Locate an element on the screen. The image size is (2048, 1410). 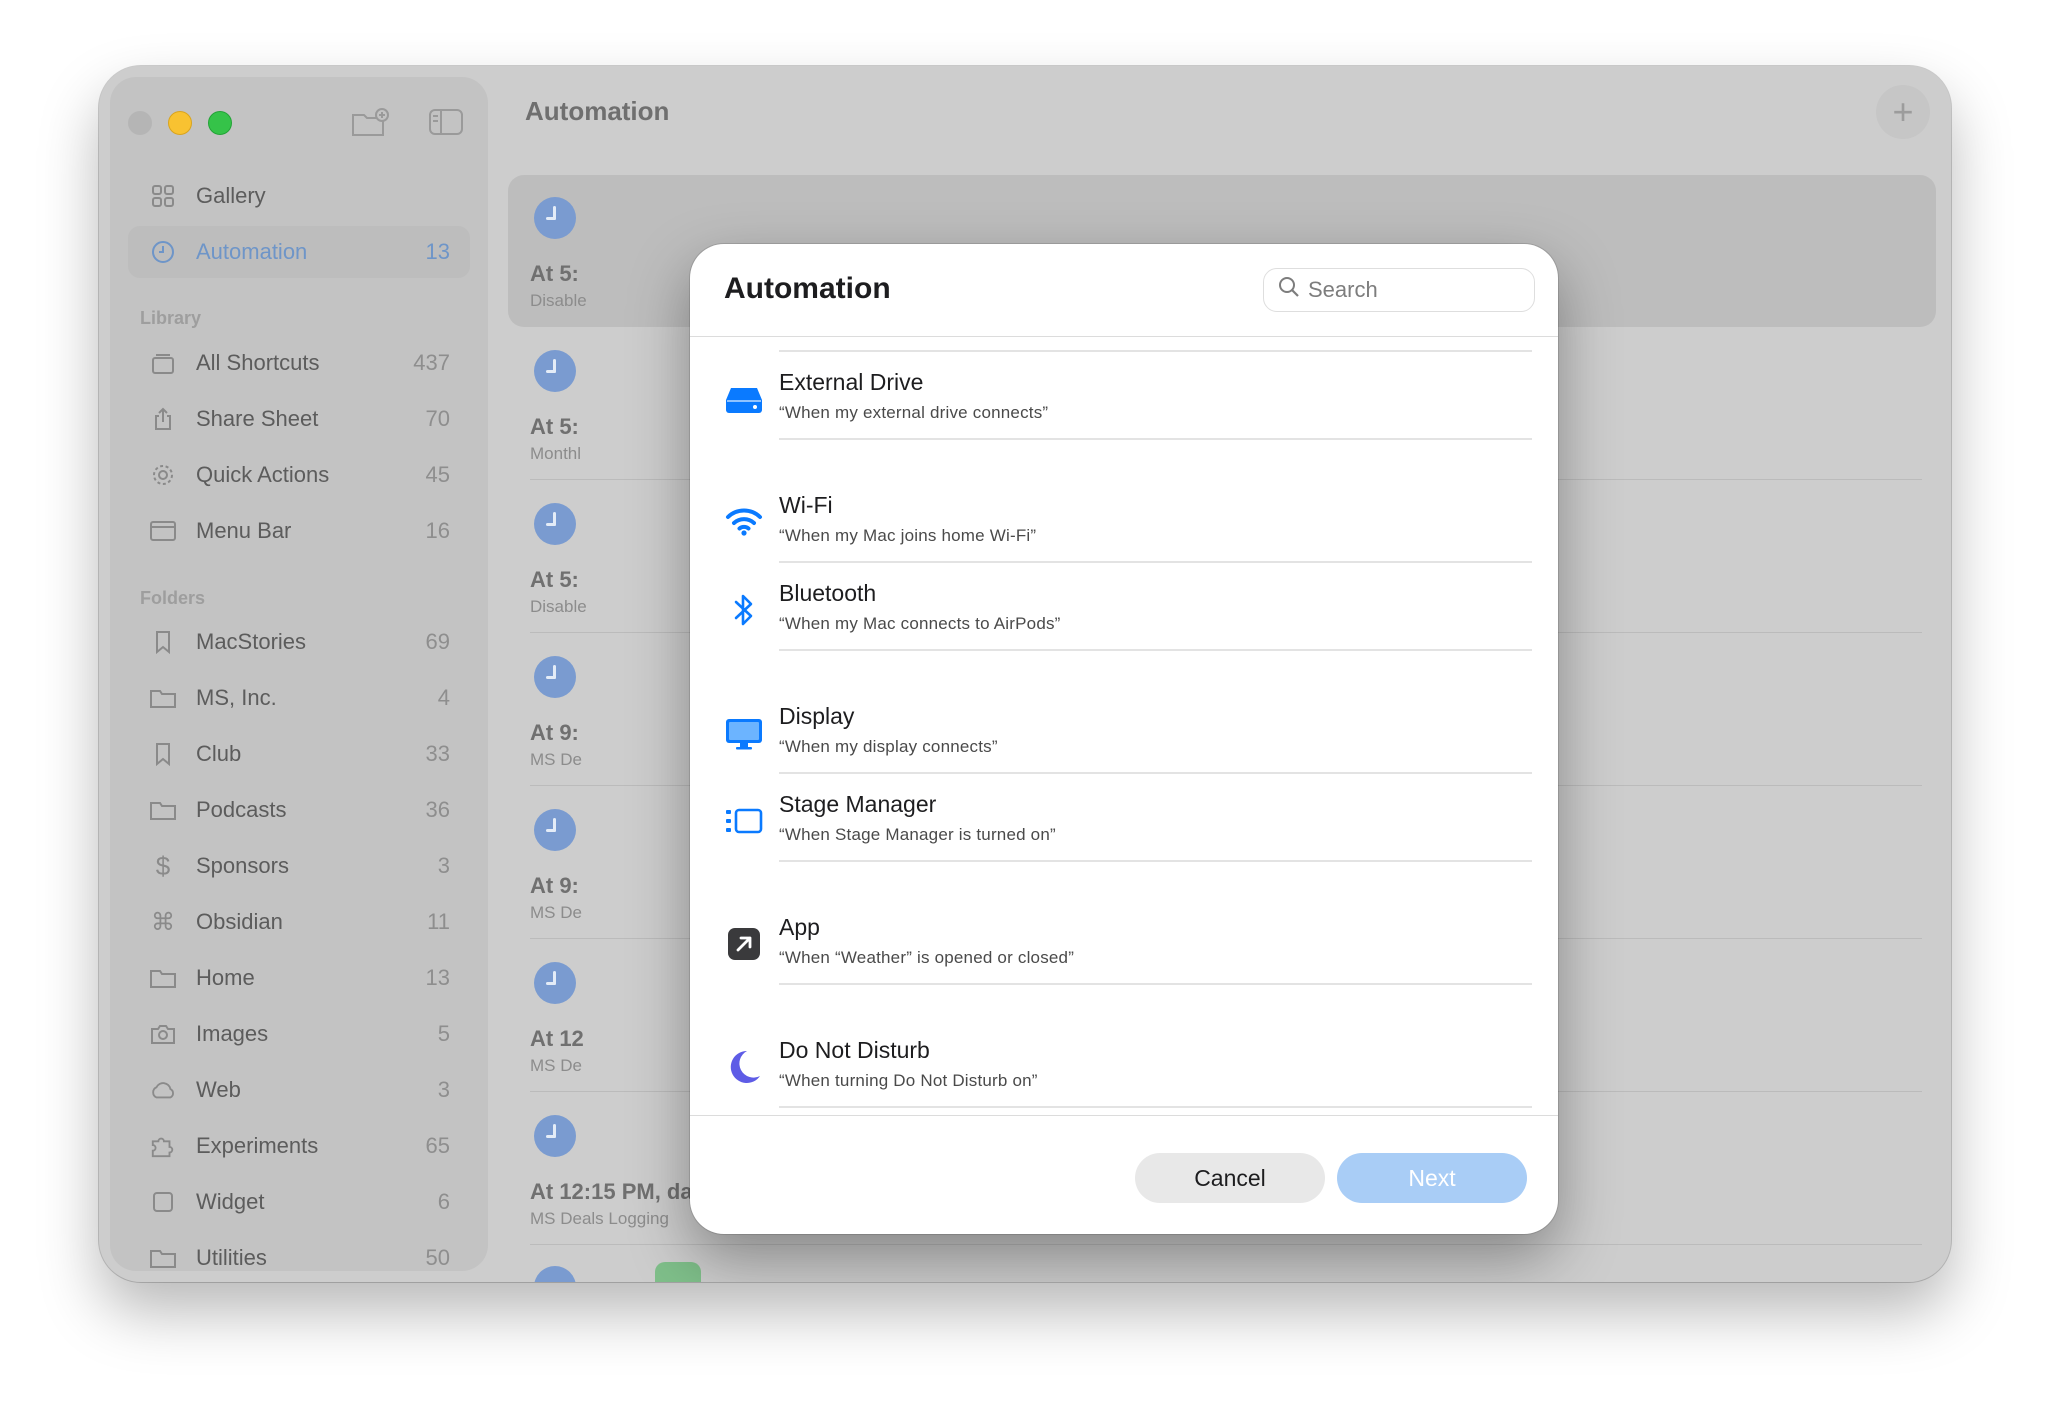
sidebar-item-count: 33 is located at coordinates (437, 753).